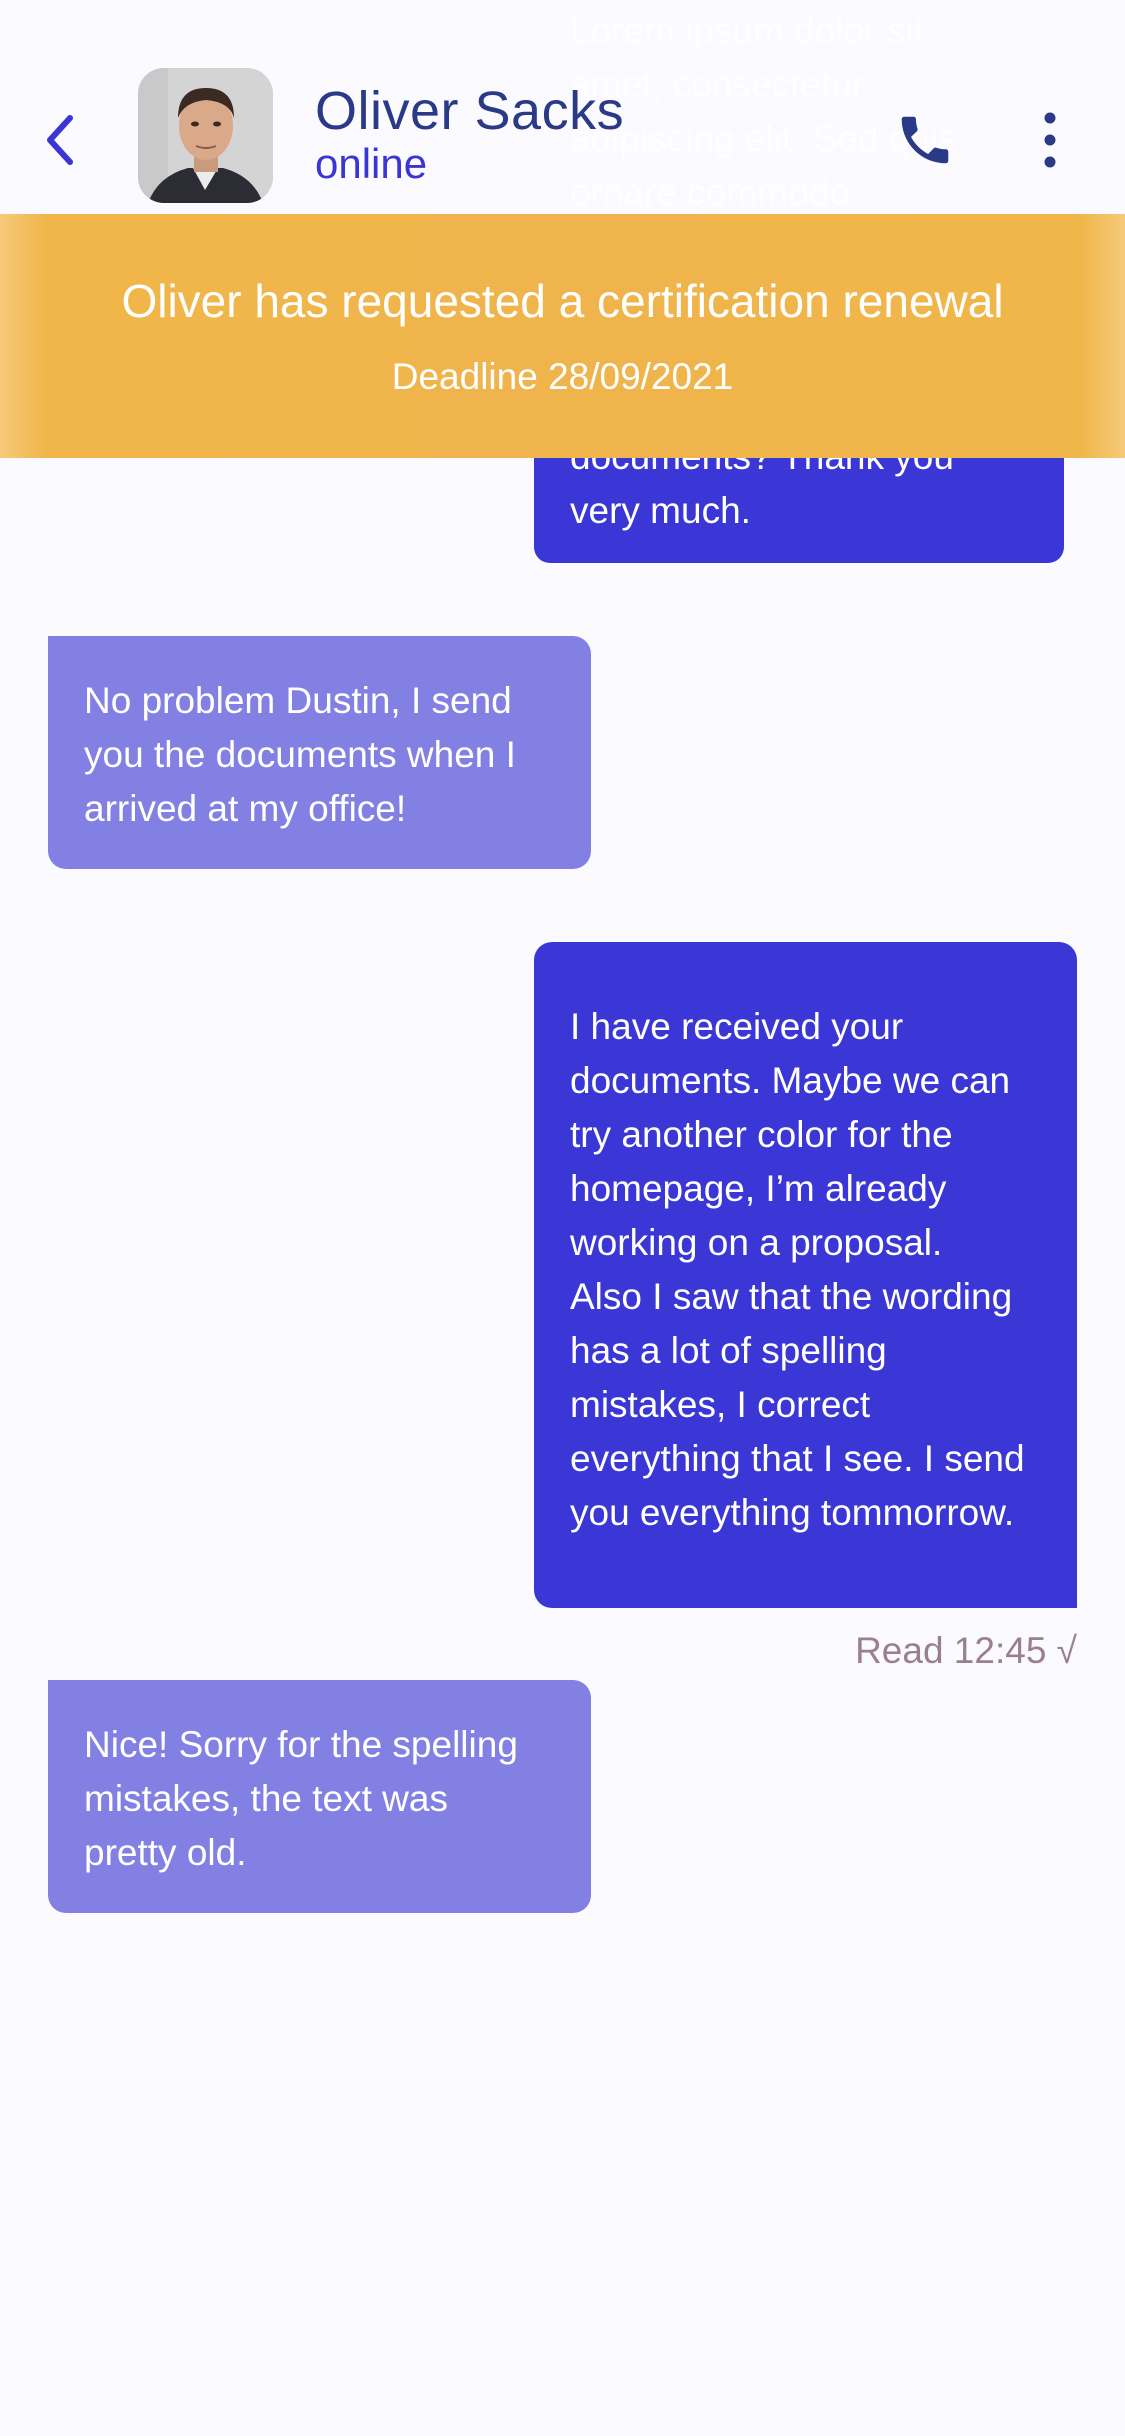 The height and width of the screenshot is (2436, 1125). Describe the element at coordinates (469, 111) in the screenshot. I see `contact-name: Oliver Sacks` at that location.